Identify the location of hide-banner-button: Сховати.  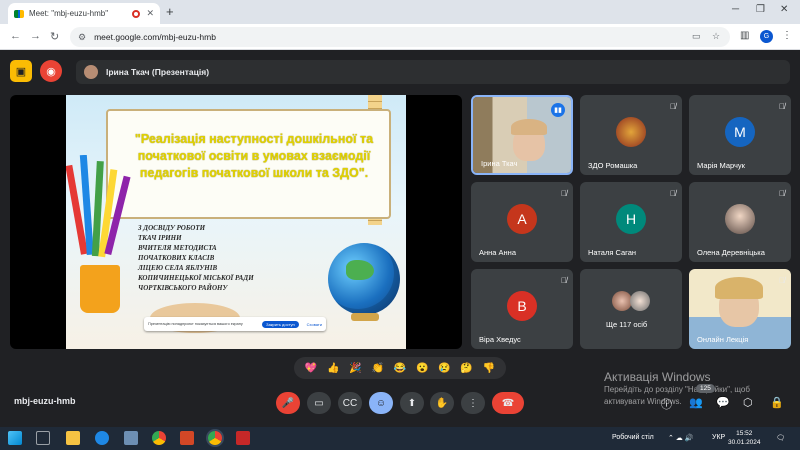
(314, 324).